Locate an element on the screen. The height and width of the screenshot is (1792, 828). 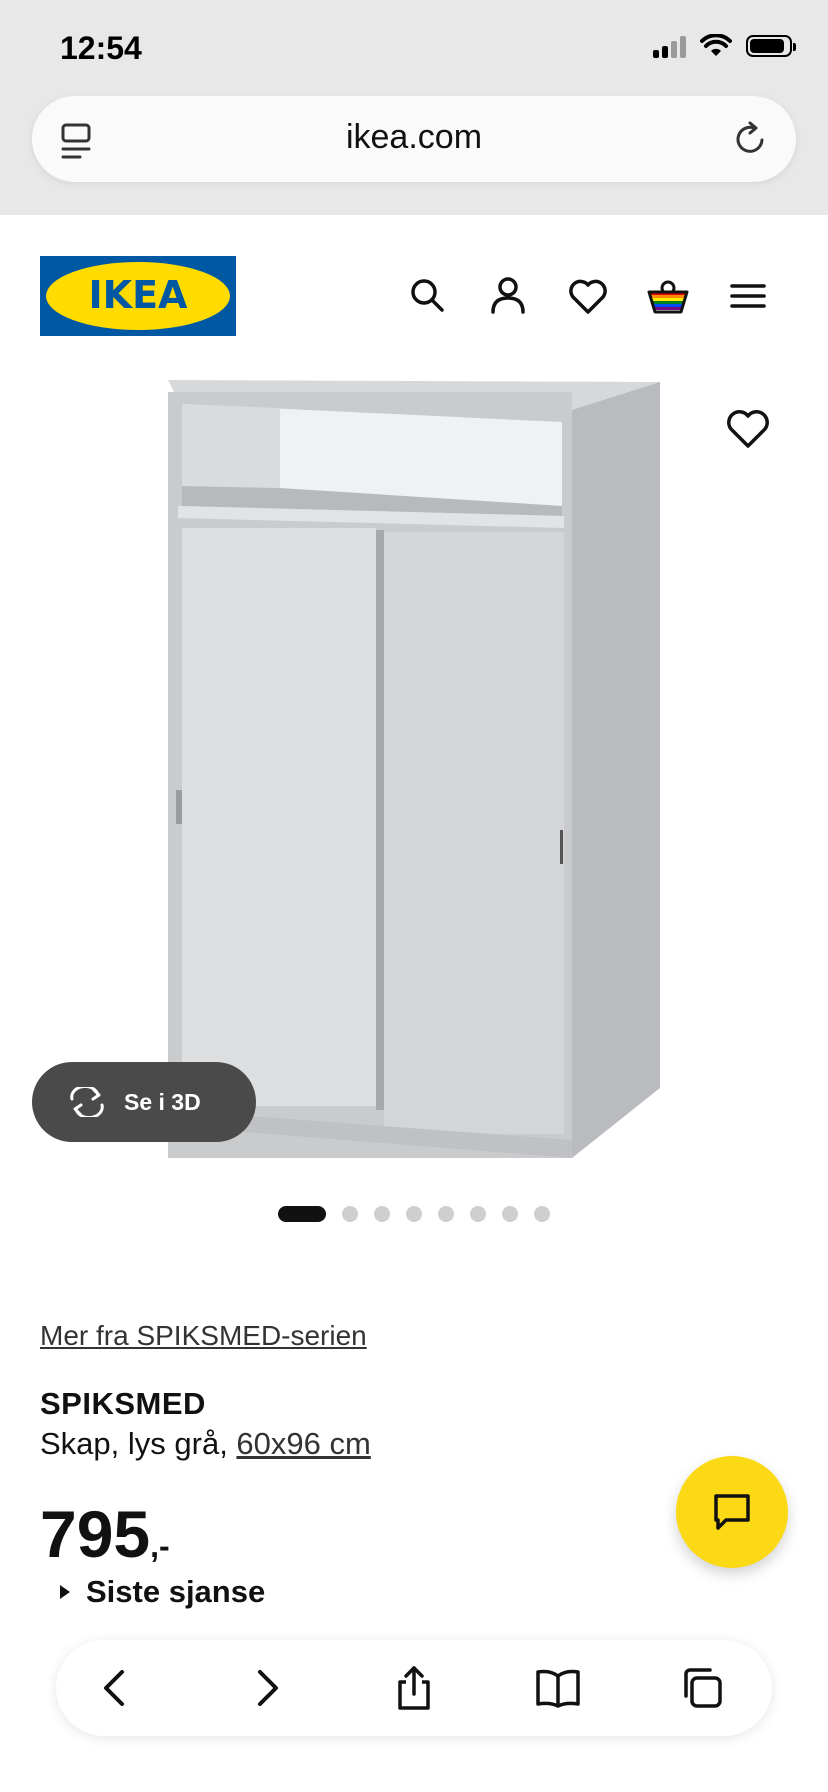
logo-text: IKEA is located at coordinates (139, 295).